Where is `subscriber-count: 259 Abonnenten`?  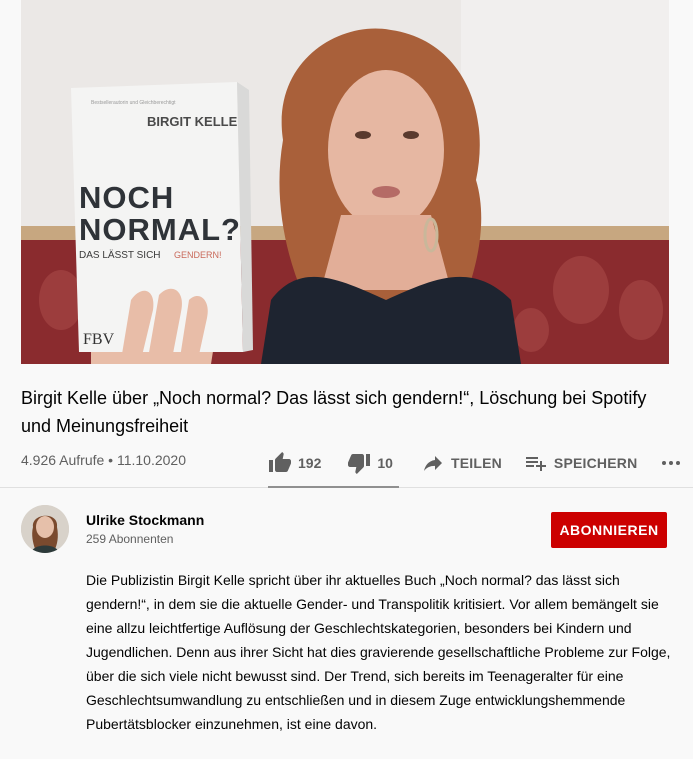
subscriber-count: 259 Abonnenten is located at coordinates (130, 539).